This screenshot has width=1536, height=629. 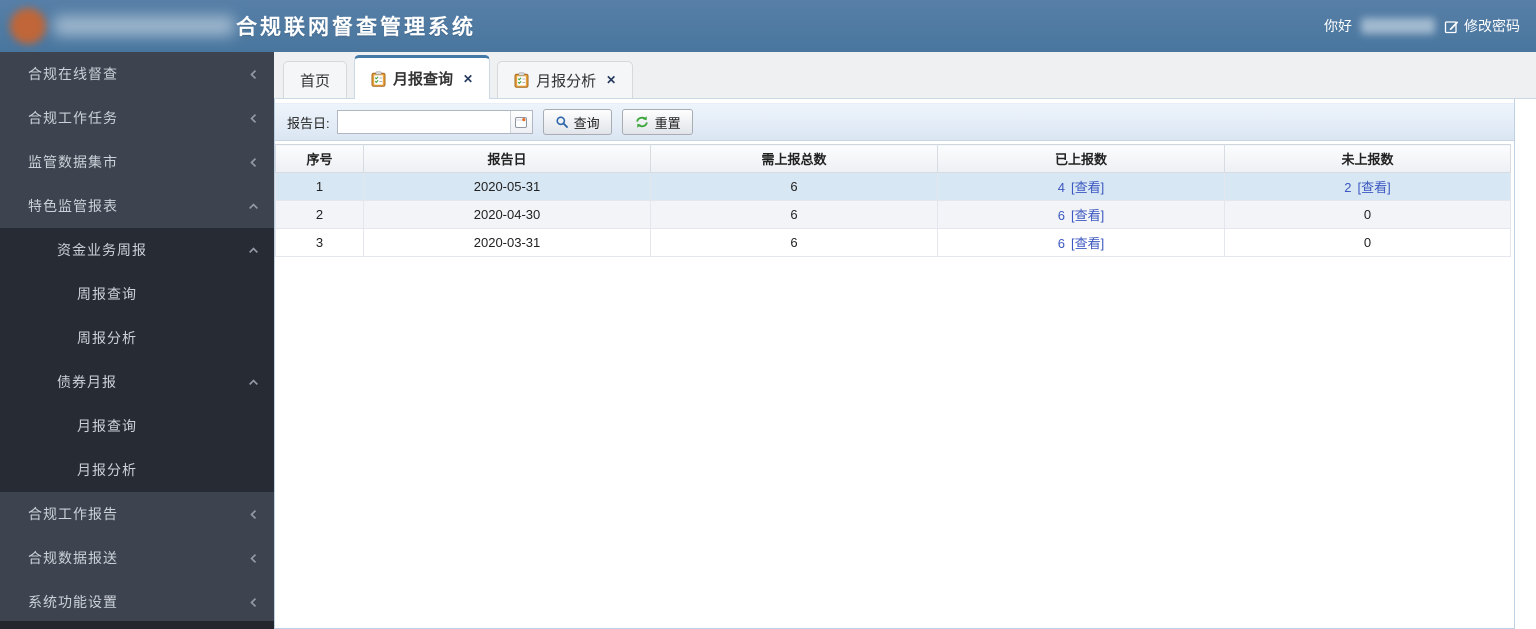 I want to click on table-row: 1 2020-05-31 6 4 [查看] 2 [查看], so click(x=893, y=186).